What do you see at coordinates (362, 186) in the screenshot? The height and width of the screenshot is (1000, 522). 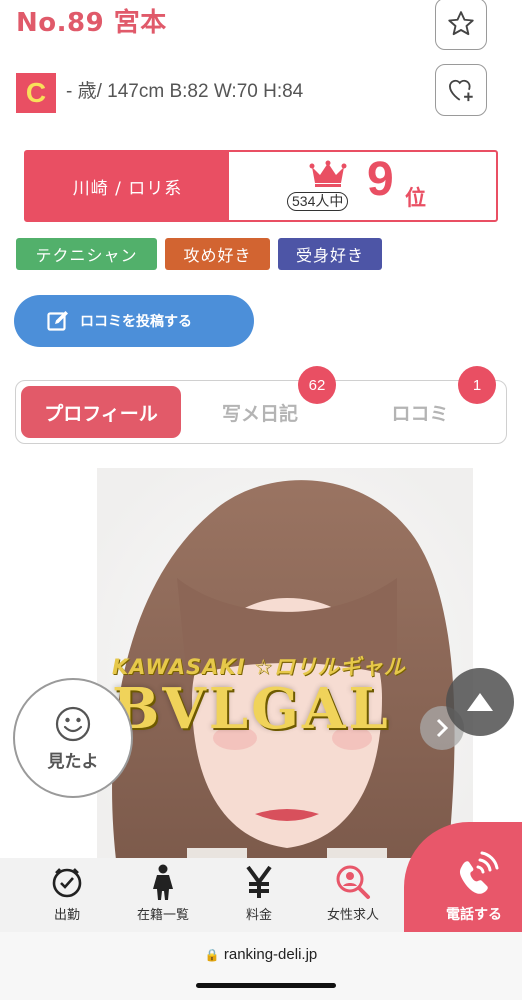 I see `ranking-position: 534人中 9 位` at bounding box center [362, 186].